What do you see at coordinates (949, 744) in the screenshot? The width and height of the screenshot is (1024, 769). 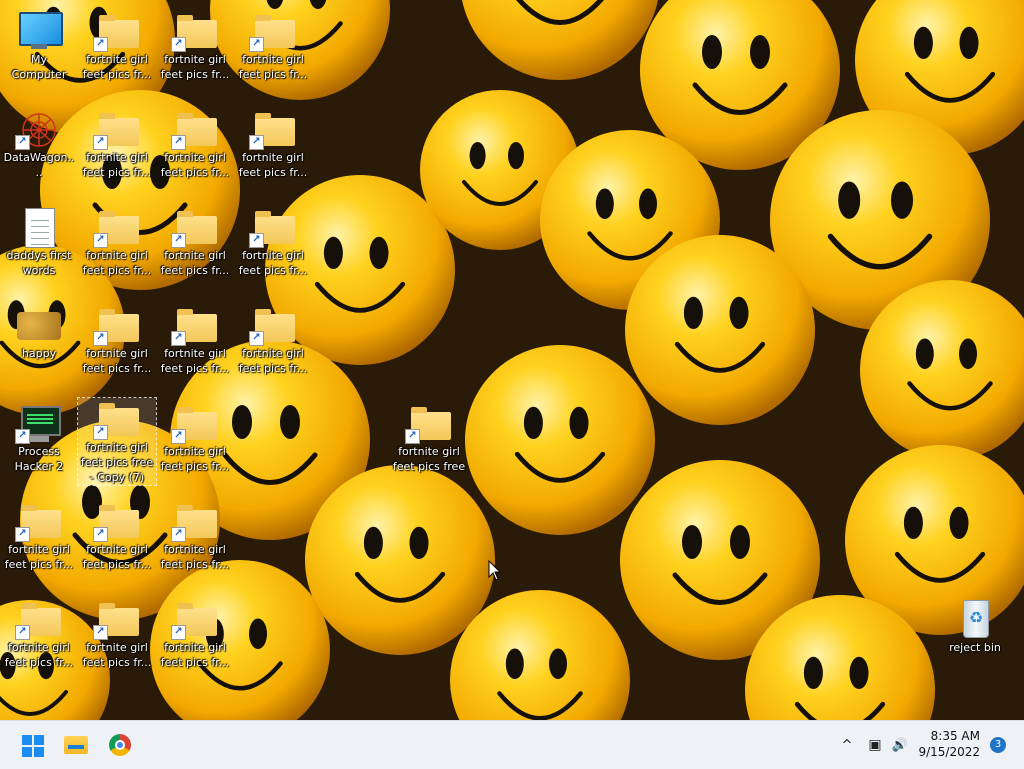 I see `clock: 8:35 AM 9/15/2022` at bounding box center [949, 744].